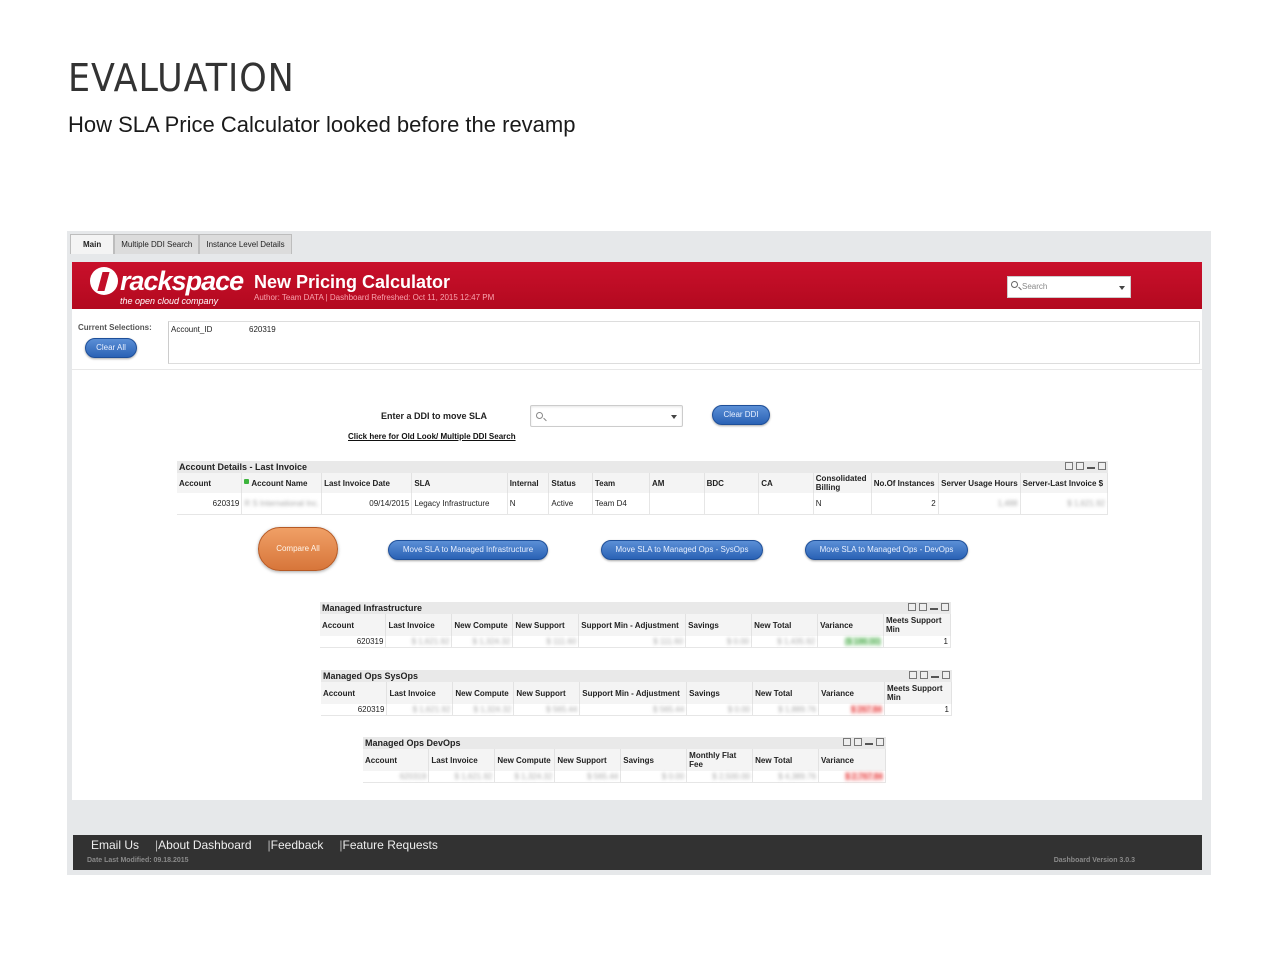 The height and width of the screenshot is (960, 1280). What do you see at coordinates (684, 342) in the screenshot?
I see `current-selections-panel: Account_ID 620319` at bounding box center [684, 342].